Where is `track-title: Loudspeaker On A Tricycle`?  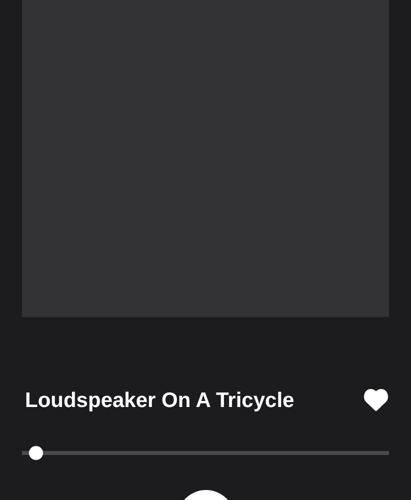
track-title: Loudspeaker On A Tricycle is located at coordinates (159, 400).